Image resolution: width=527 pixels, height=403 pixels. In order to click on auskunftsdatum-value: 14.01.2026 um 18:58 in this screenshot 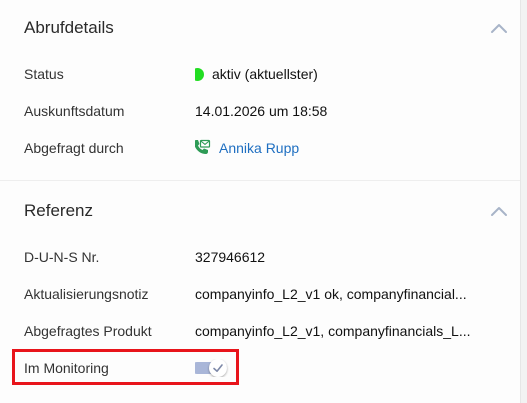, I will do `click(261, 111)`.